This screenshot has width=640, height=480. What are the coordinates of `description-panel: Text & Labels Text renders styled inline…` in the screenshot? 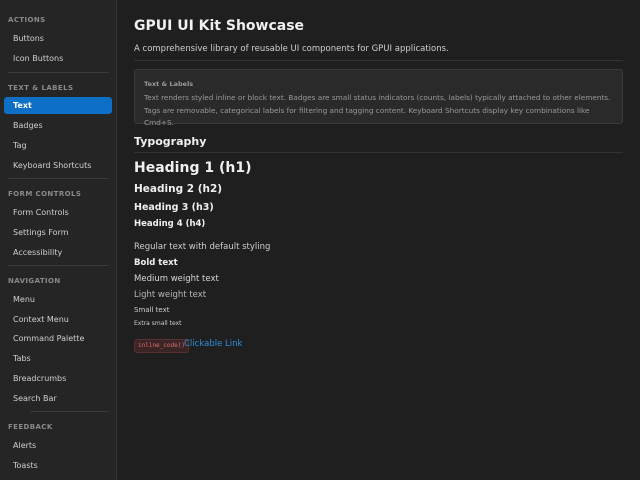 It's located at (378, 98).